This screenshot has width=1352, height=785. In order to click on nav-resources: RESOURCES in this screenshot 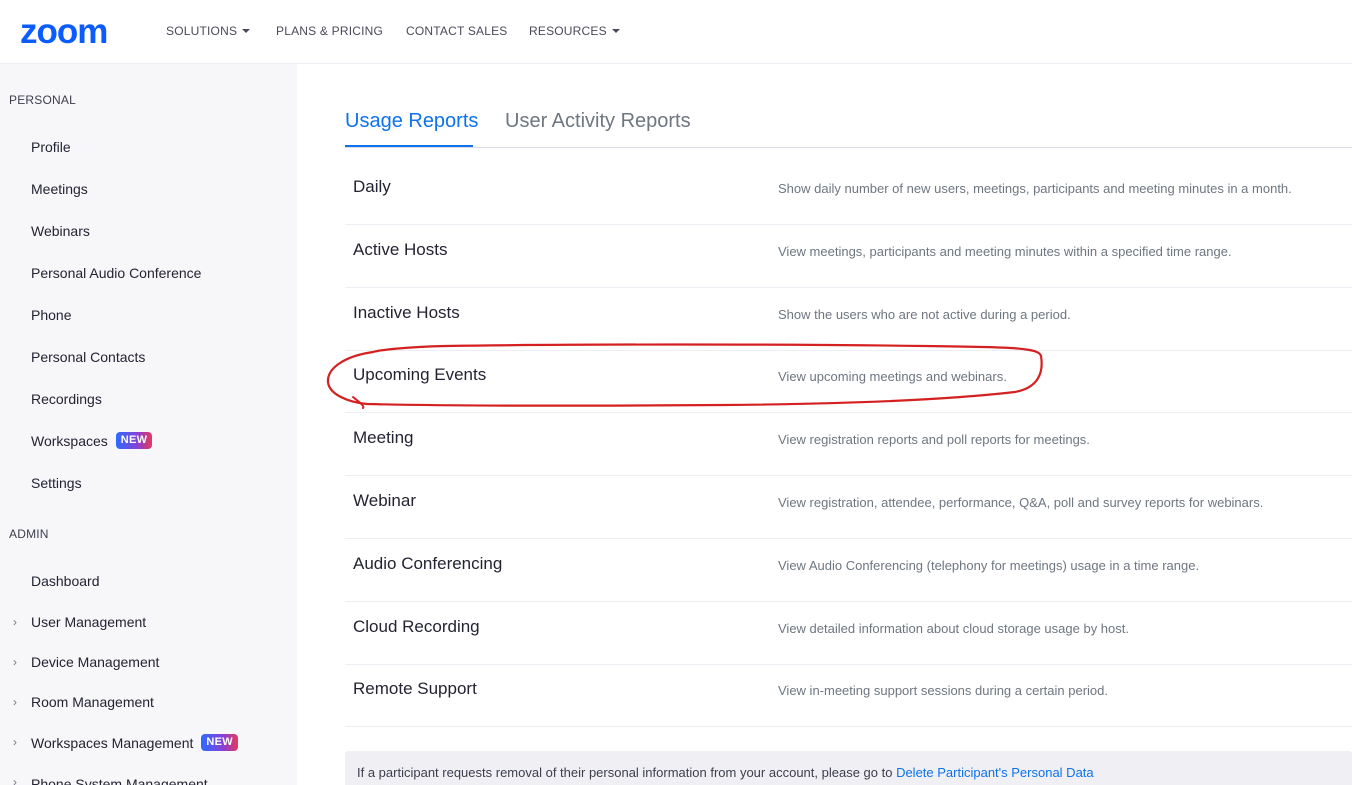, I will do `click(574, 31)`.